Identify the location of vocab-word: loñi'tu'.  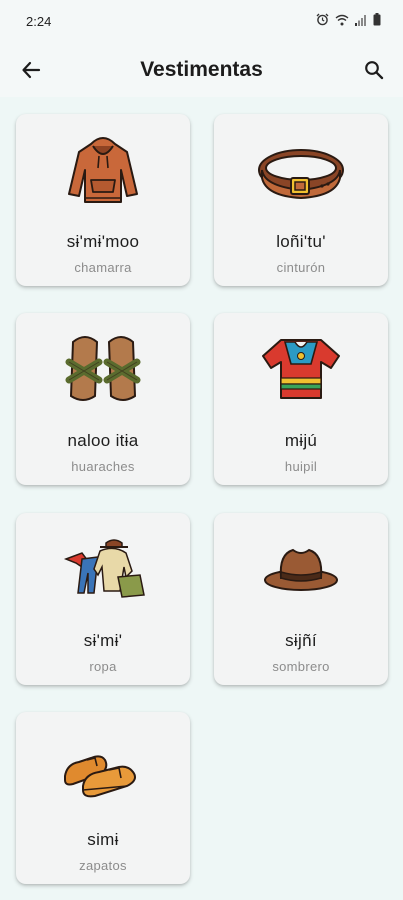
(301, 241).